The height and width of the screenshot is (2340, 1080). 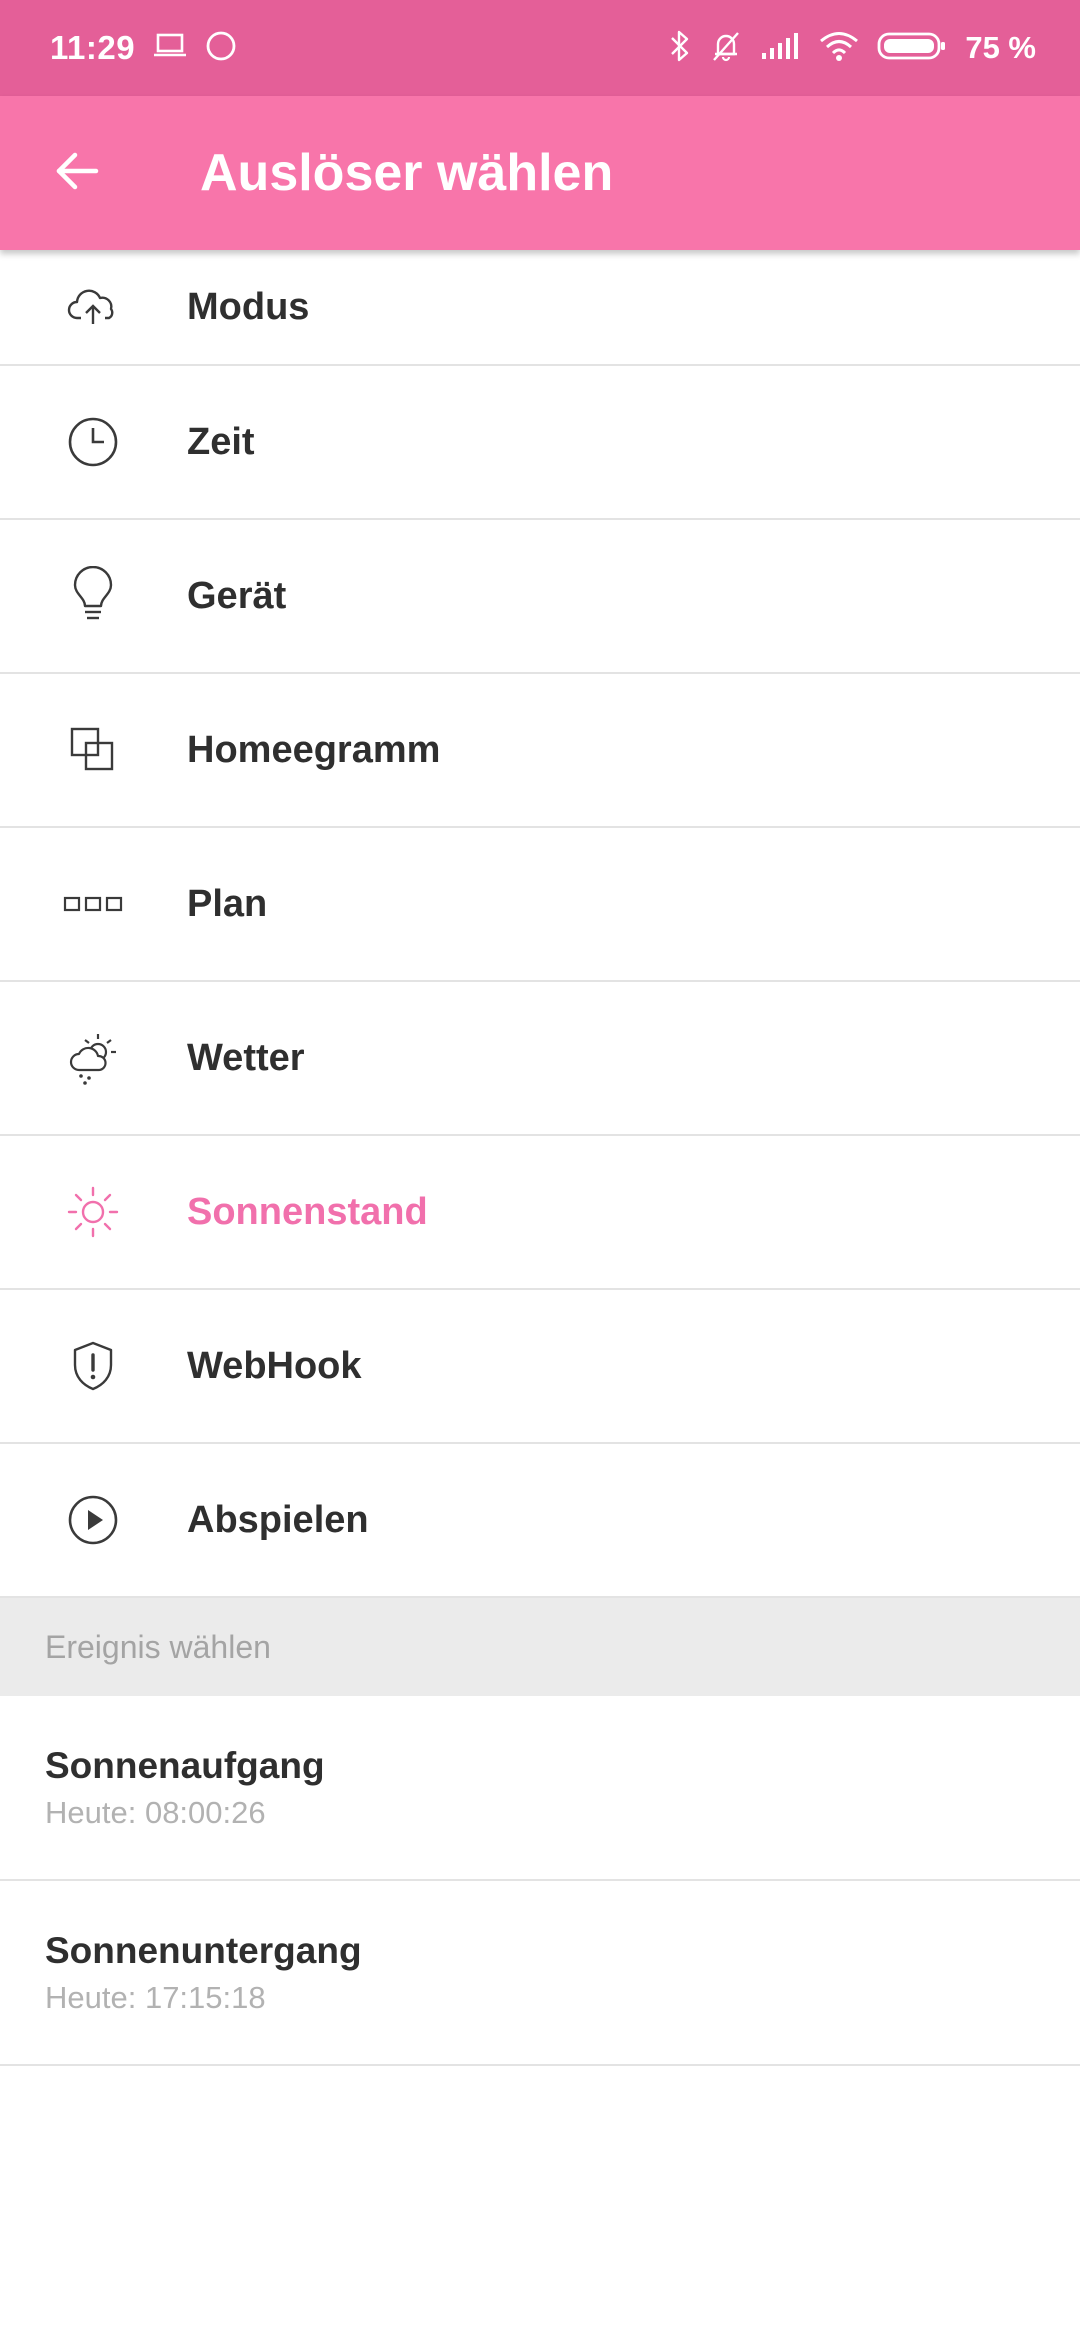 I want to click on status-bar-right: 75 %, so click(x=852, y=48).